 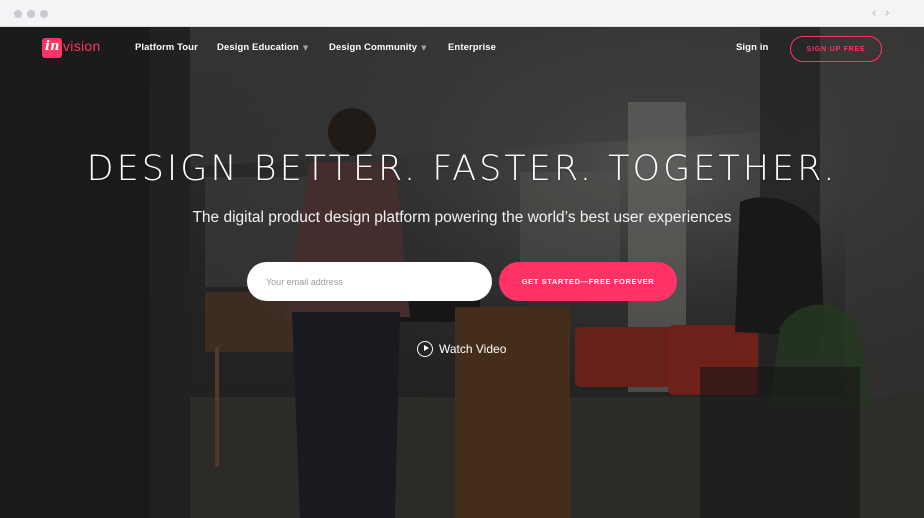 I want to click on nav-label: Platform Tour, so click(x=166, y=47).